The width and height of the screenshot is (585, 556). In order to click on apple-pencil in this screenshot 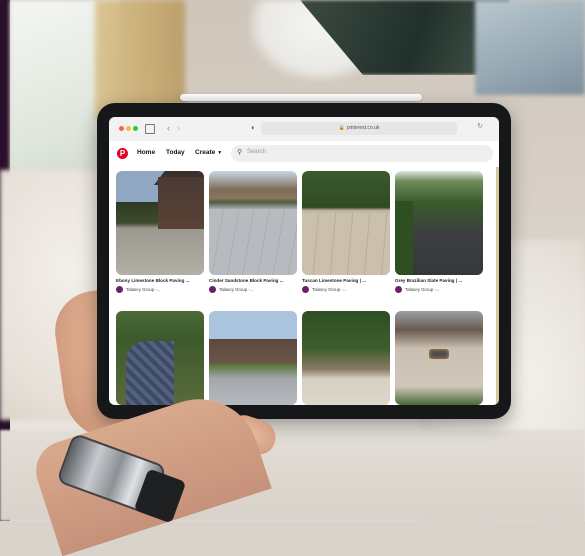, I will do `click(301, 97)`.